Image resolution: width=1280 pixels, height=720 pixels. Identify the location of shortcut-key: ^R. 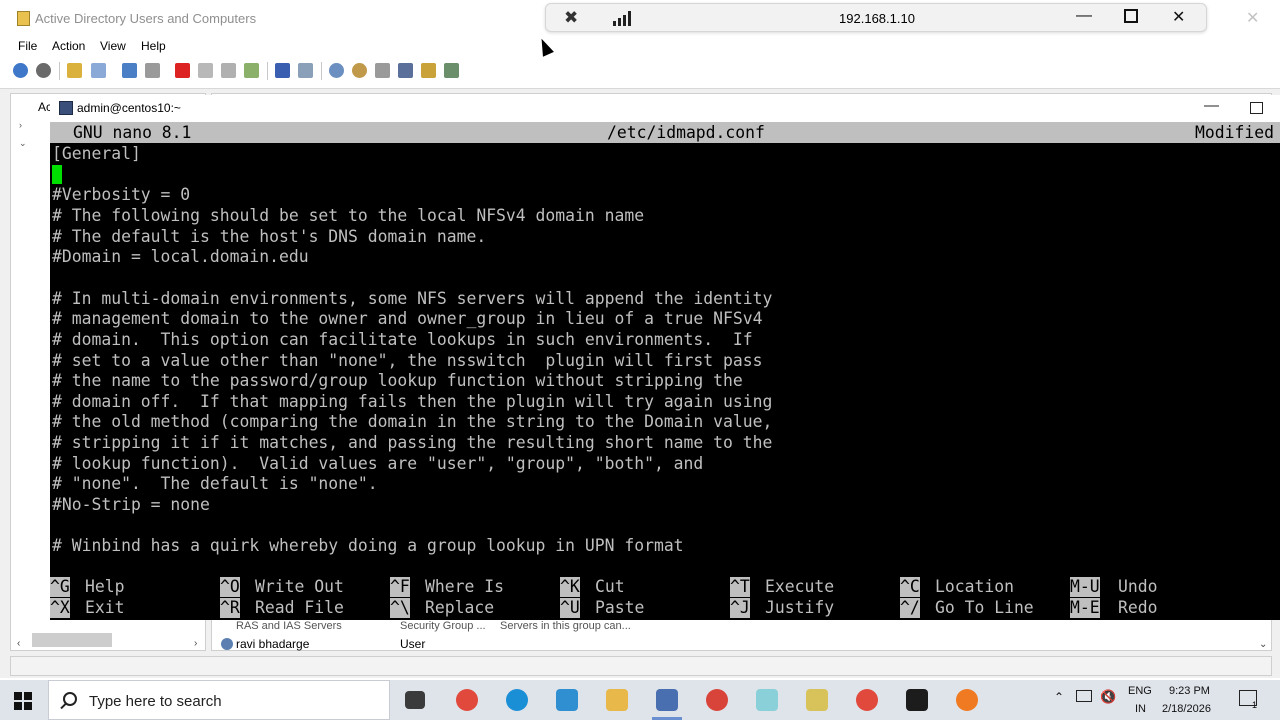
(230, 608).